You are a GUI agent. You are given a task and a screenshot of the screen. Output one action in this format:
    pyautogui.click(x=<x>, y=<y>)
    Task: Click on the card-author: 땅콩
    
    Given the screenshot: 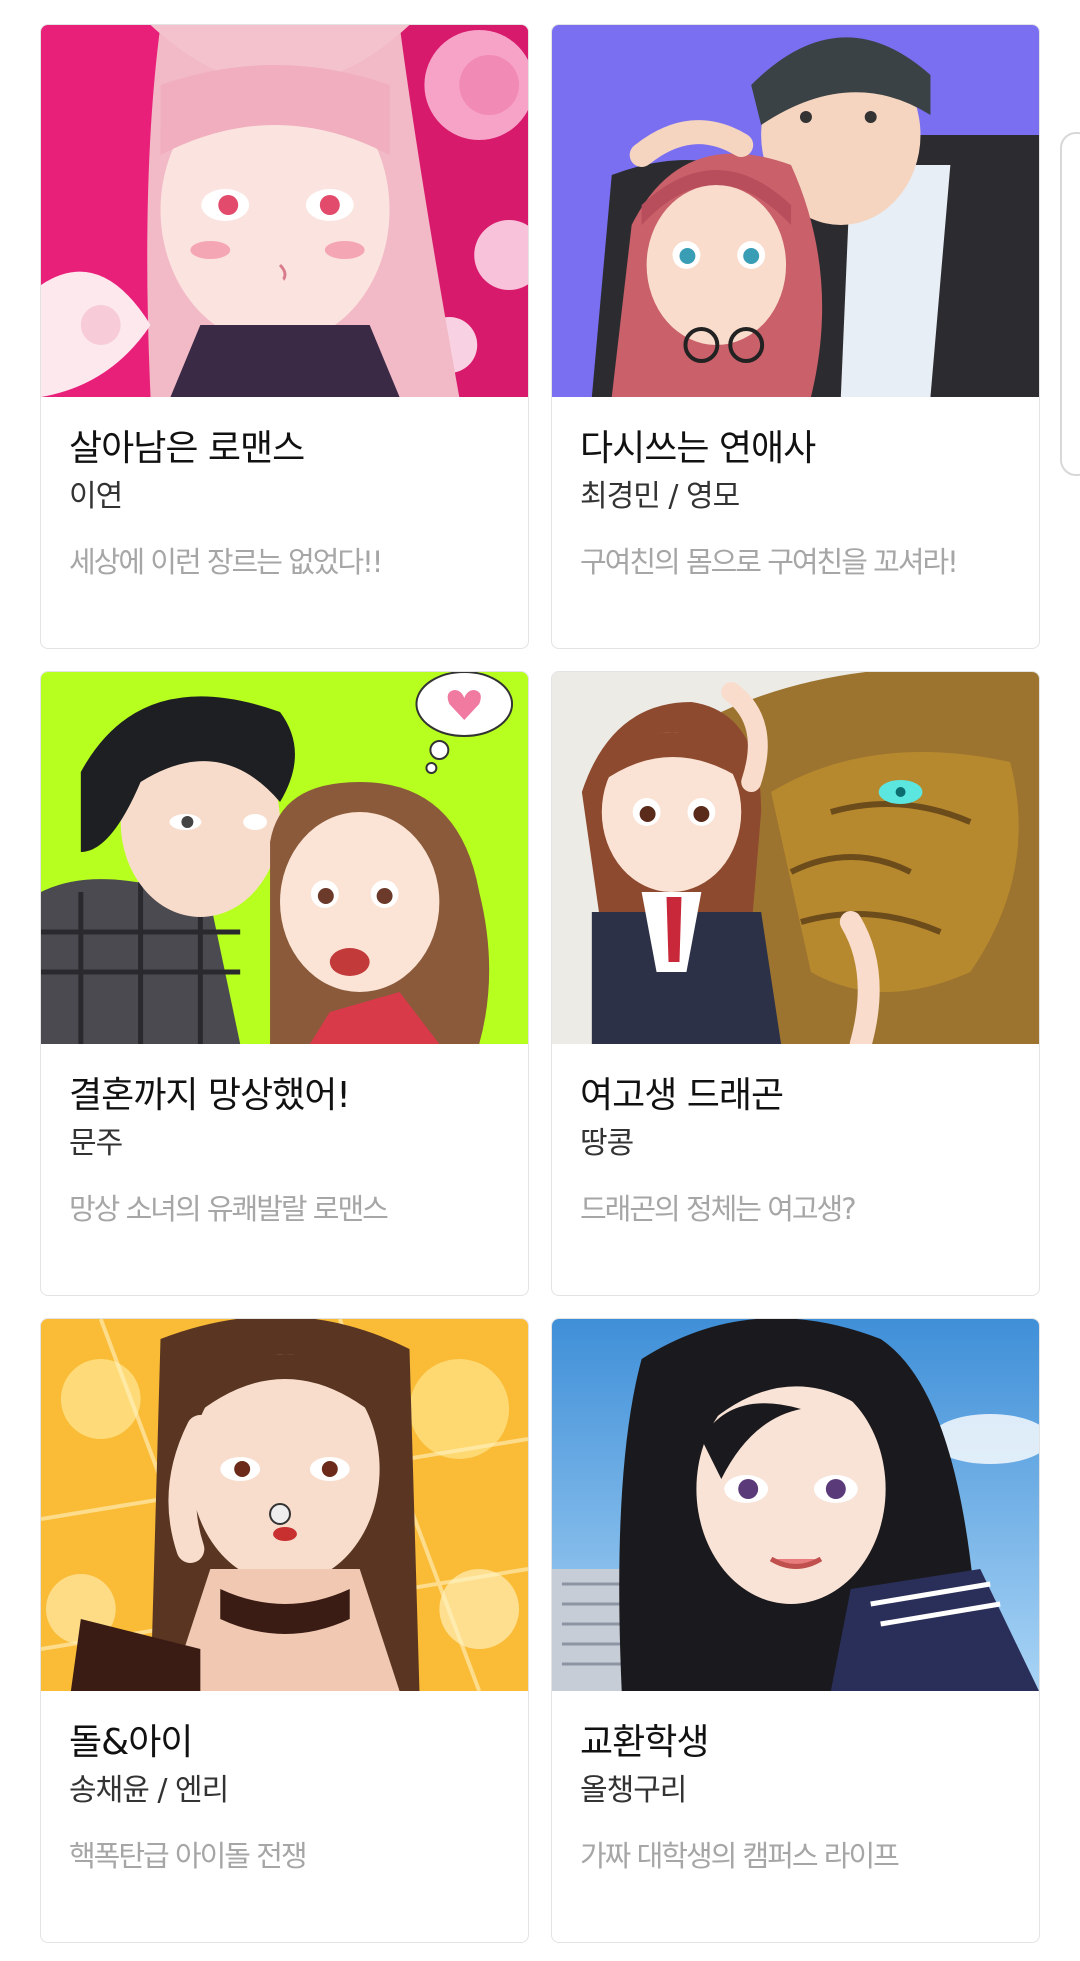 What is the action you would take?
    pyautogui.click(x=607, y=1143)
    